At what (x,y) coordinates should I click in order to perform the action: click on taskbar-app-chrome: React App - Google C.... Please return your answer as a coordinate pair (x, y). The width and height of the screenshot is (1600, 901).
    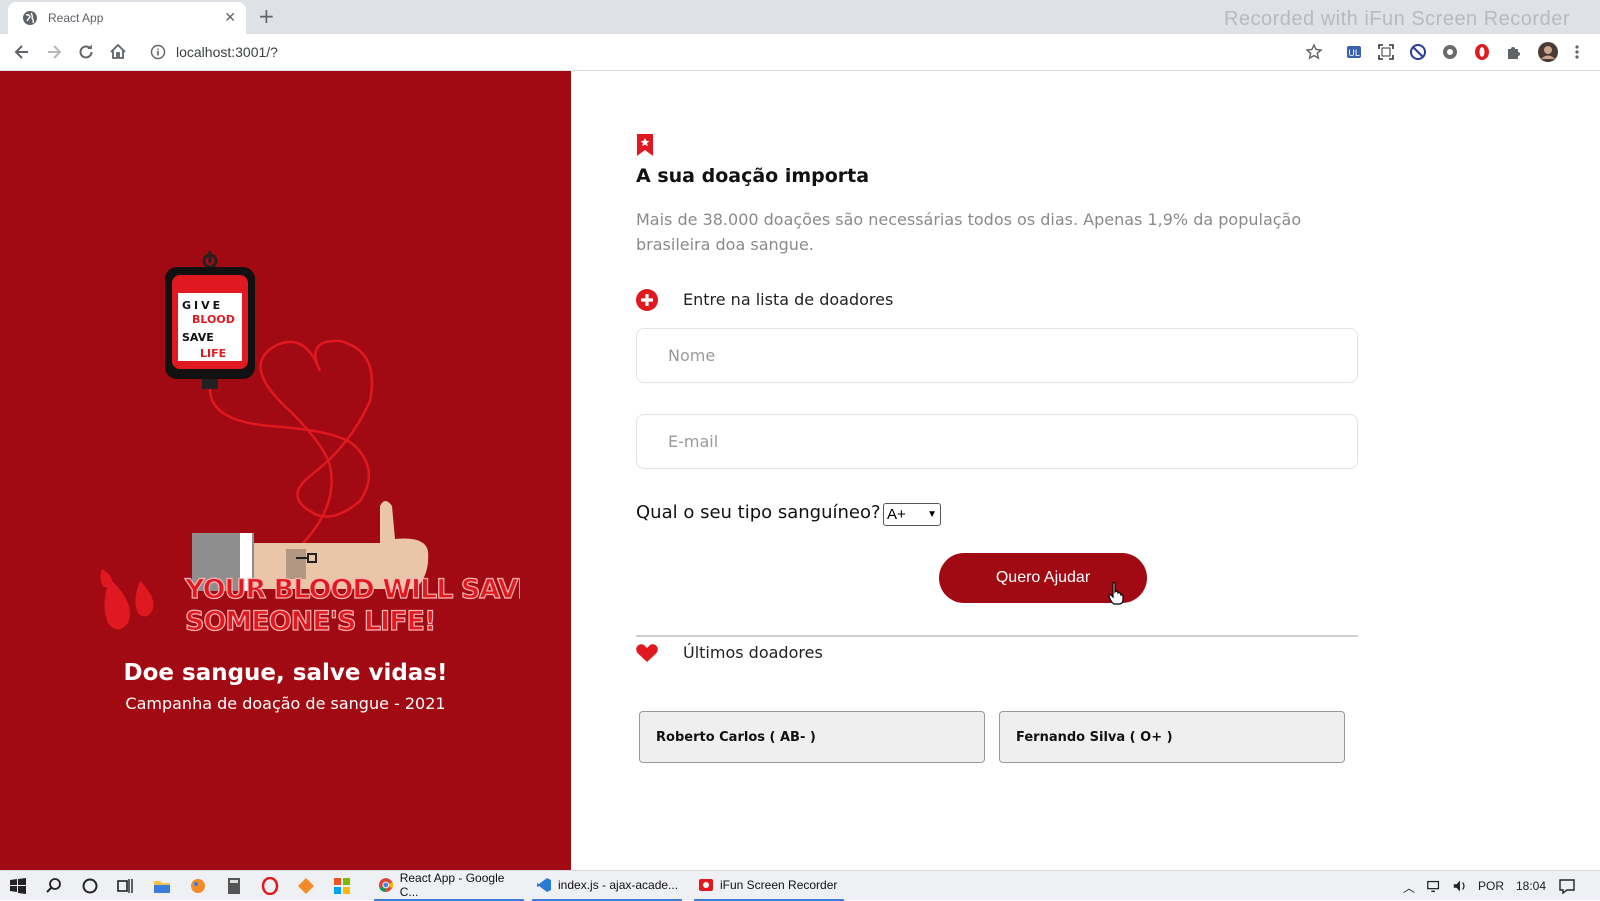
    Looking at the image, I should click on (449, 886).